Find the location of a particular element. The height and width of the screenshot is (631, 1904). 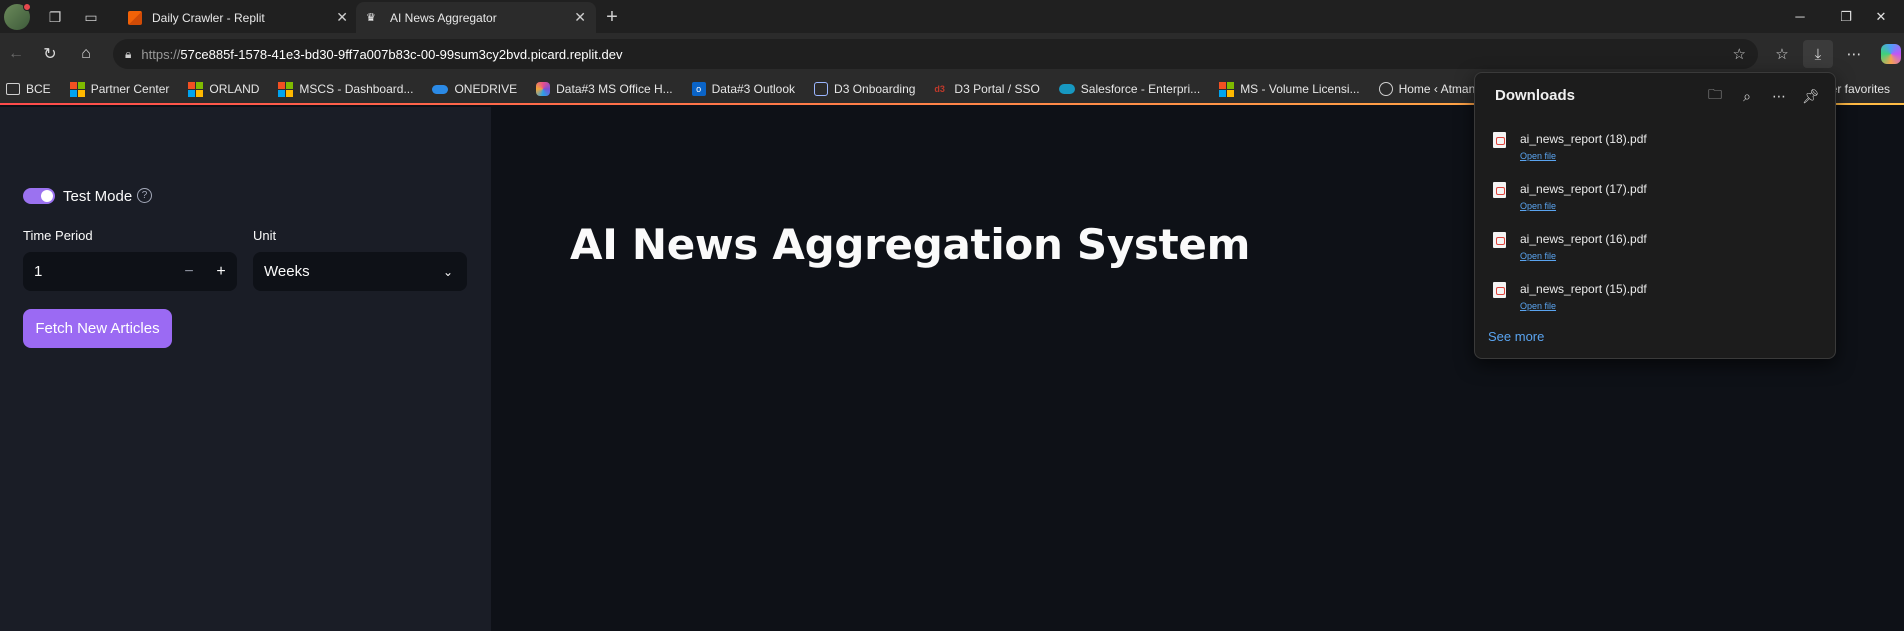

fav-bce: BCE is located at coordinates (28, 89).